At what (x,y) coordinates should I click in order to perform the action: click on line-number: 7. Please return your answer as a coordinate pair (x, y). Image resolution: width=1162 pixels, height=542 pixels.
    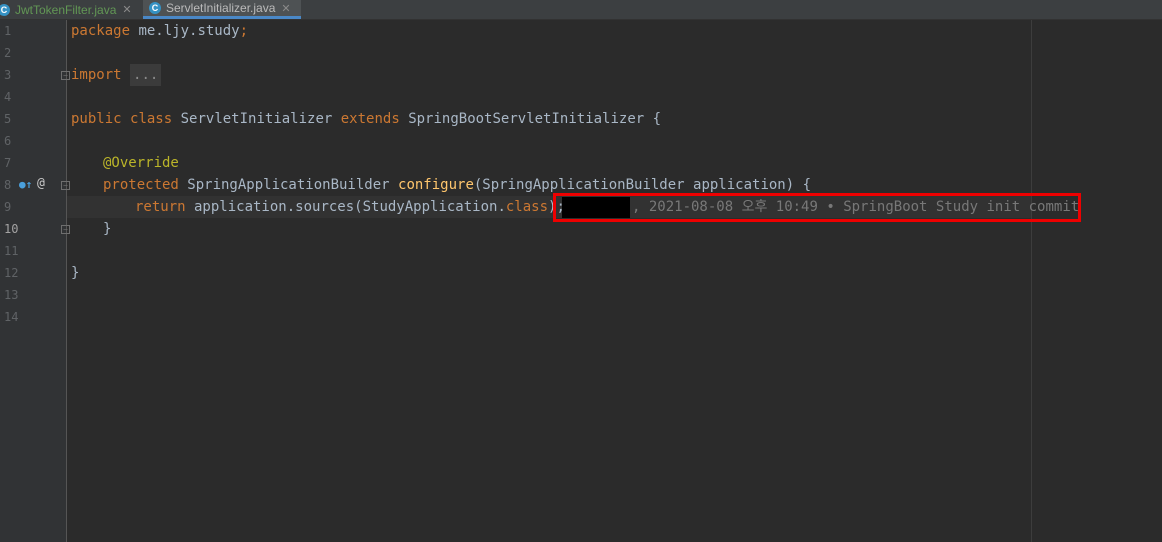
    Looking at the image, I should click on (8, 163).